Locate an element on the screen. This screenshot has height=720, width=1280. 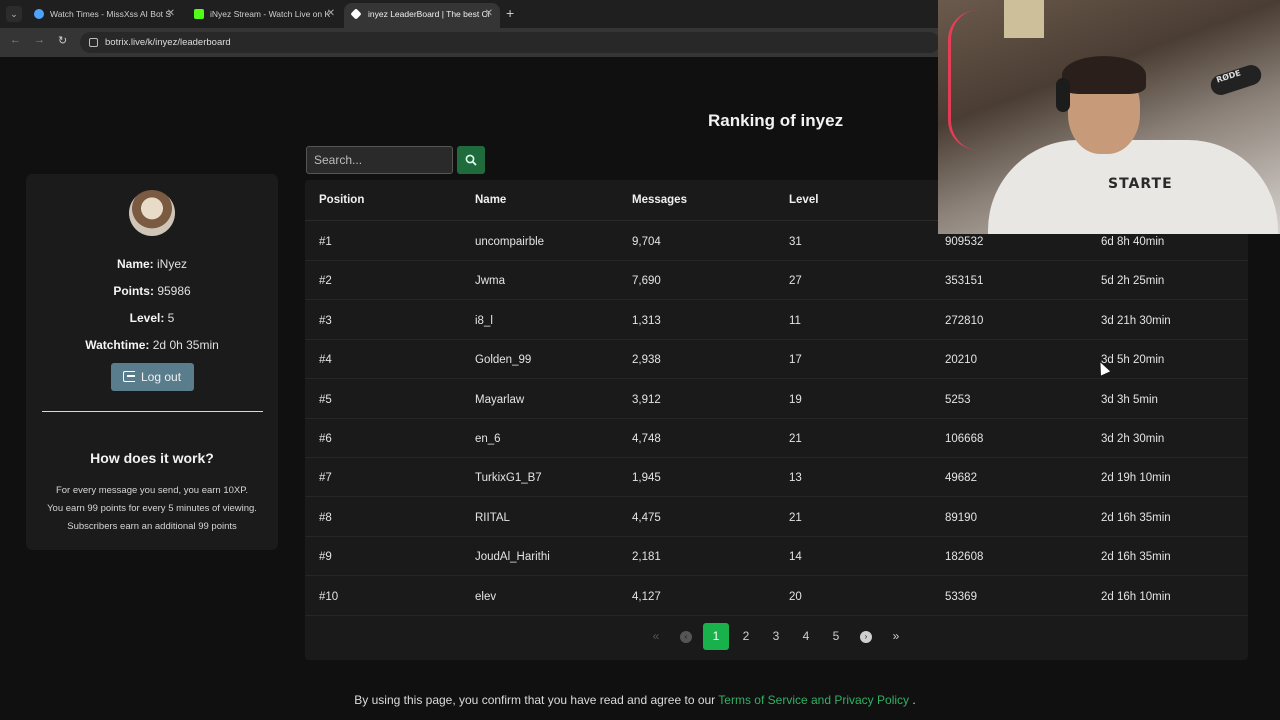
last-page-button: » is located at coordinates (896, 636).